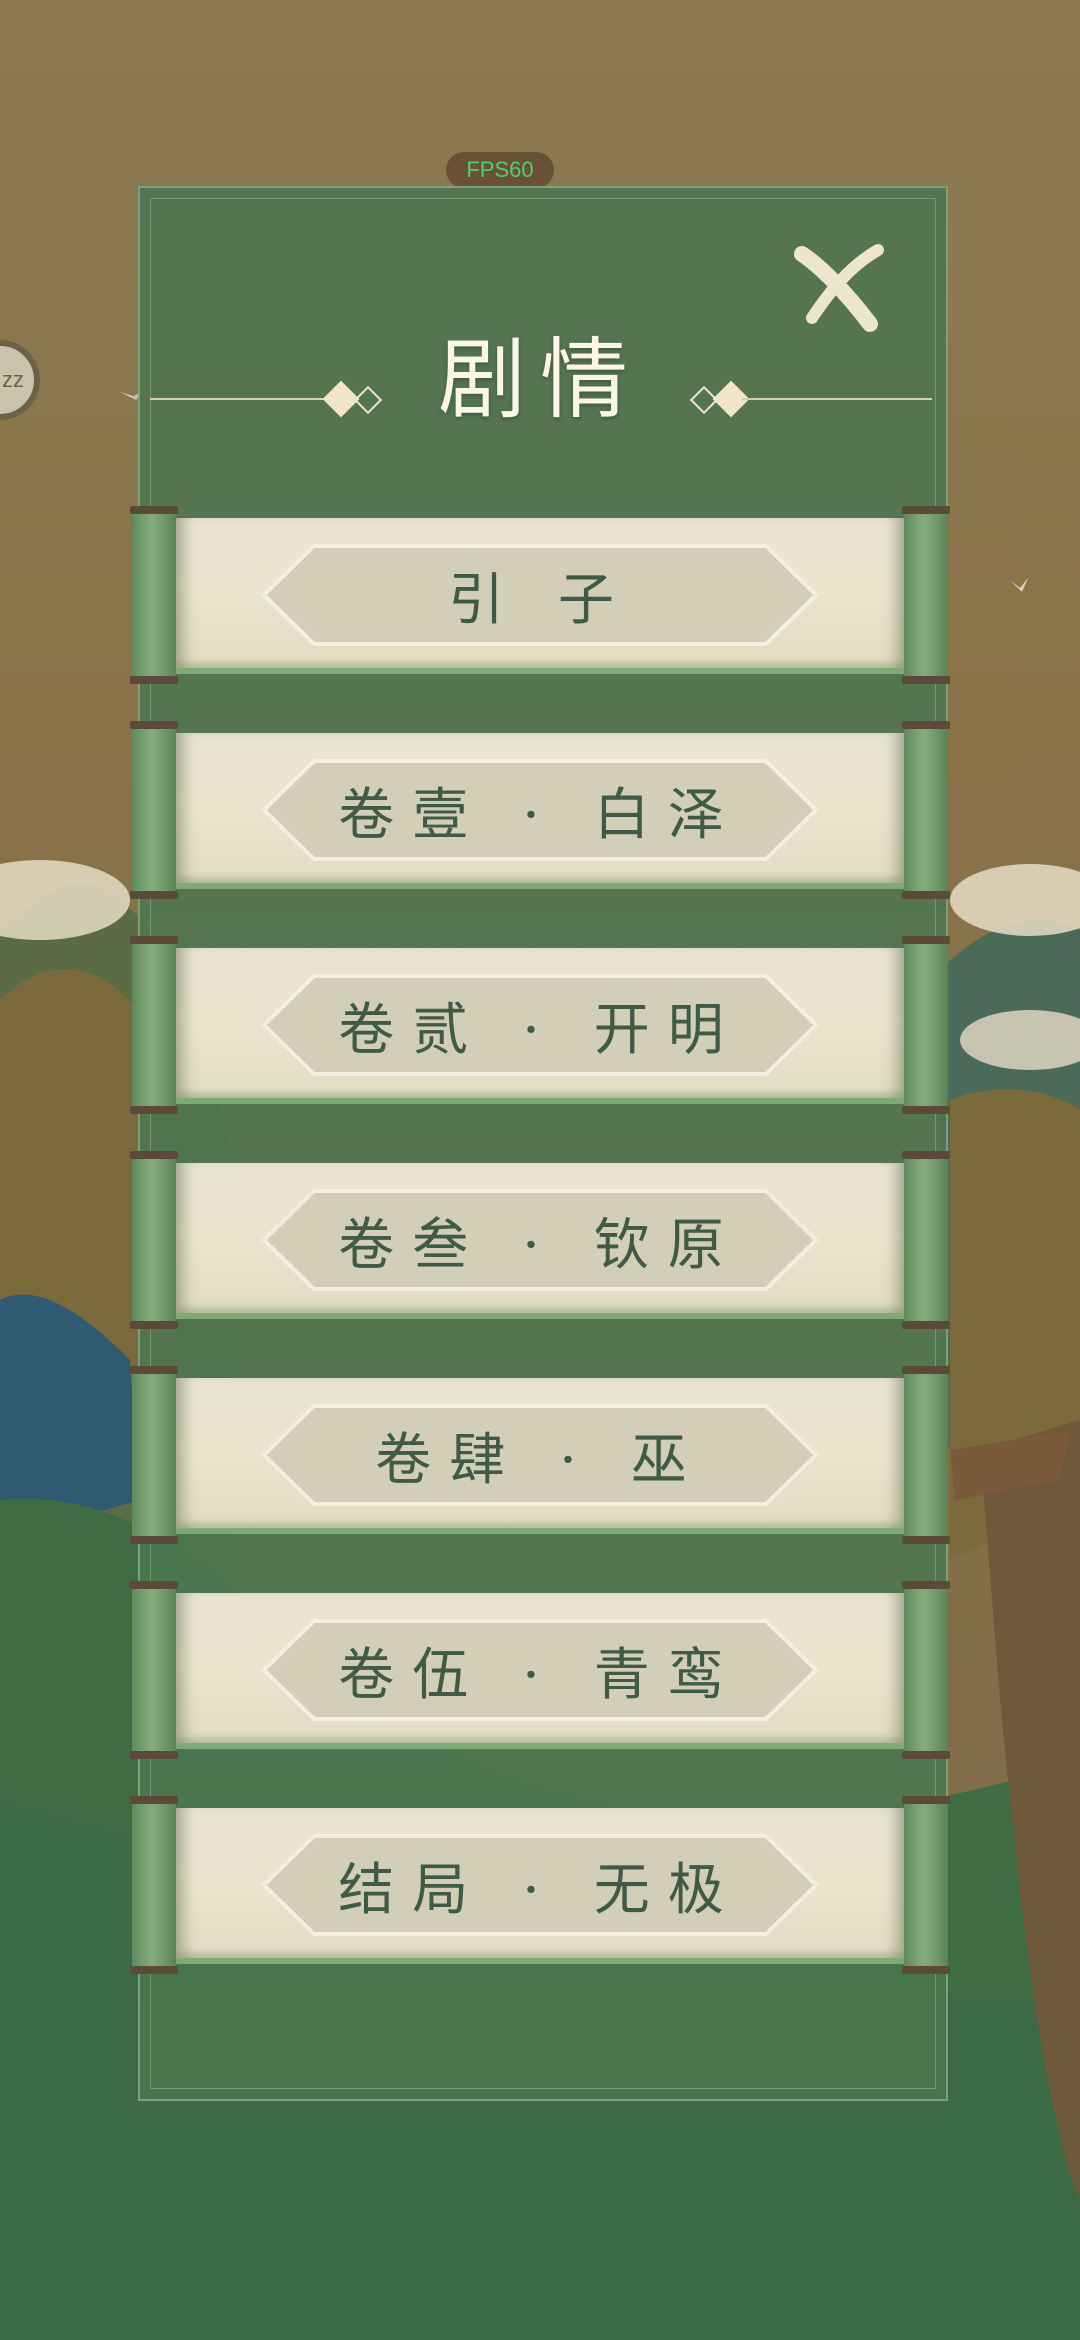 This screenshot has height=2340, width=1080. What do you see at coordinates (540, 600) in the screenshot?
I see `chapter-label: 引 子` at bounding box center [540, 600].